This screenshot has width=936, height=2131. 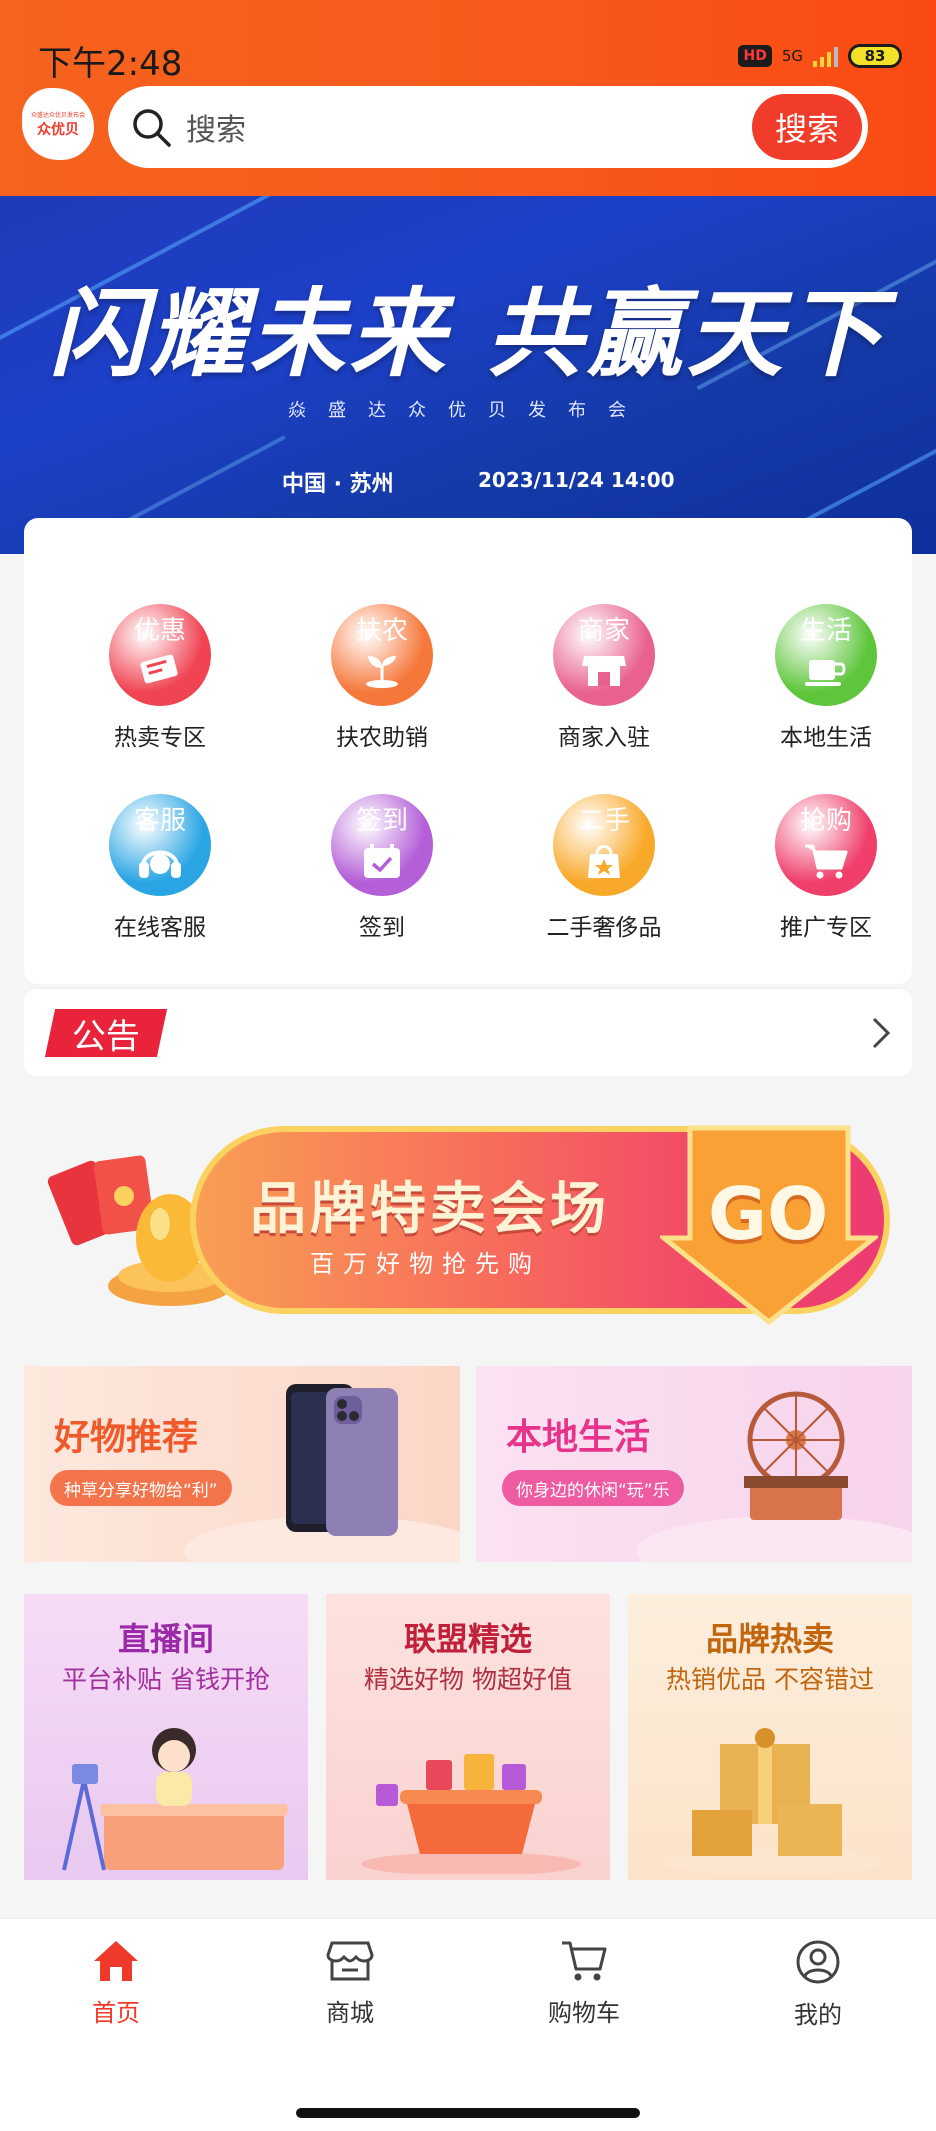 I want to click on category-badge: 客服, so click(x=159, y=821).